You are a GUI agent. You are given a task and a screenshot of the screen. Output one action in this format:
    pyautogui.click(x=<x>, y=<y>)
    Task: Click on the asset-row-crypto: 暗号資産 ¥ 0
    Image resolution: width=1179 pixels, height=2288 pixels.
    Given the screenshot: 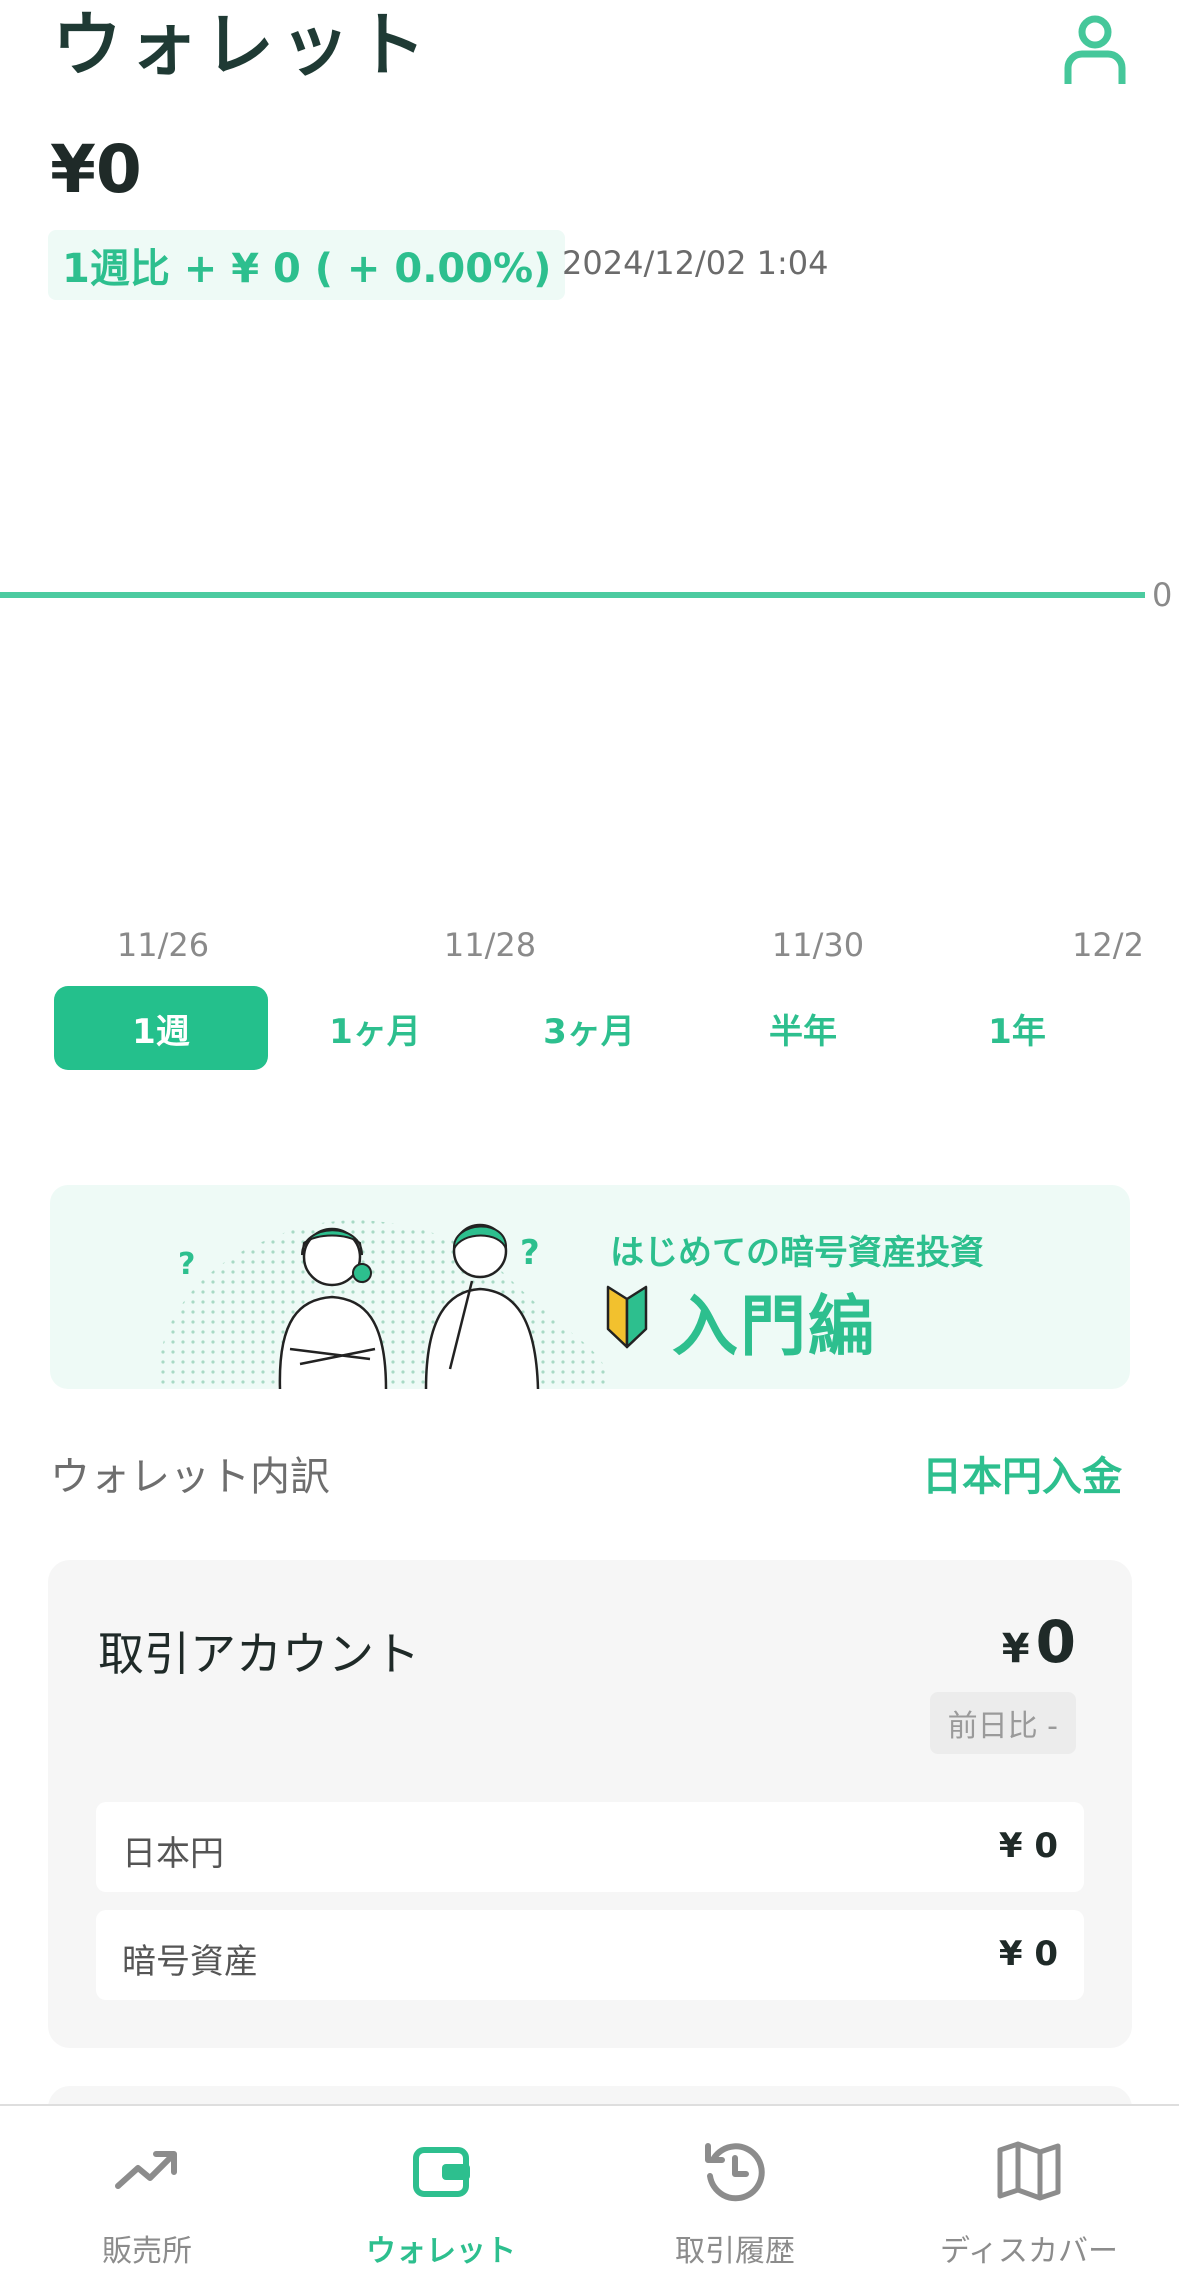 What is the action you would take?
    pyautogui.click(x=590, y=1955)
    